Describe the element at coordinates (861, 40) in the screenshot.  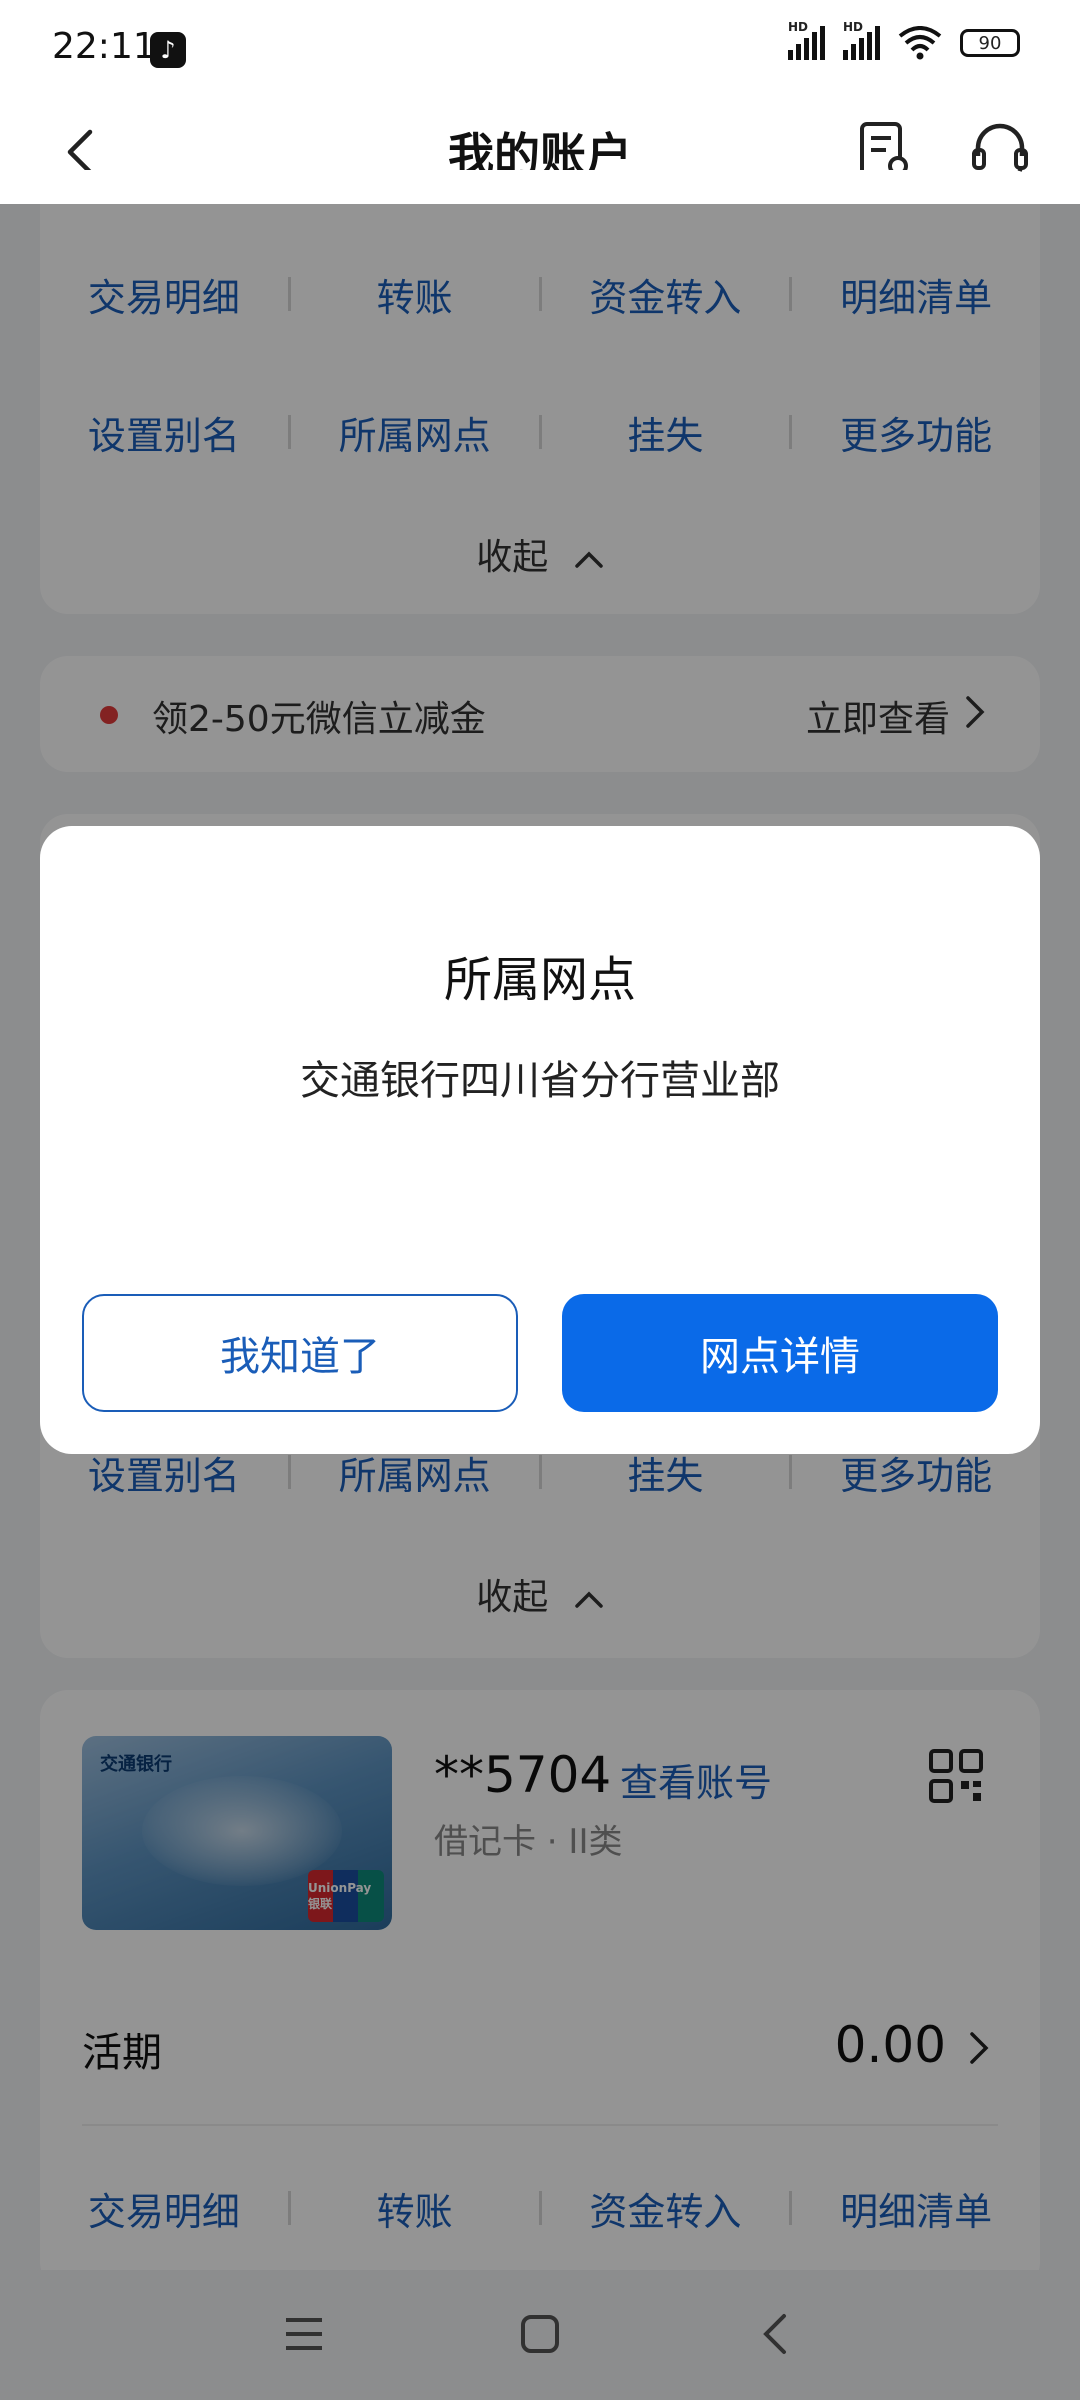
I see `cellular-signal-2-icon: HD` at that location.